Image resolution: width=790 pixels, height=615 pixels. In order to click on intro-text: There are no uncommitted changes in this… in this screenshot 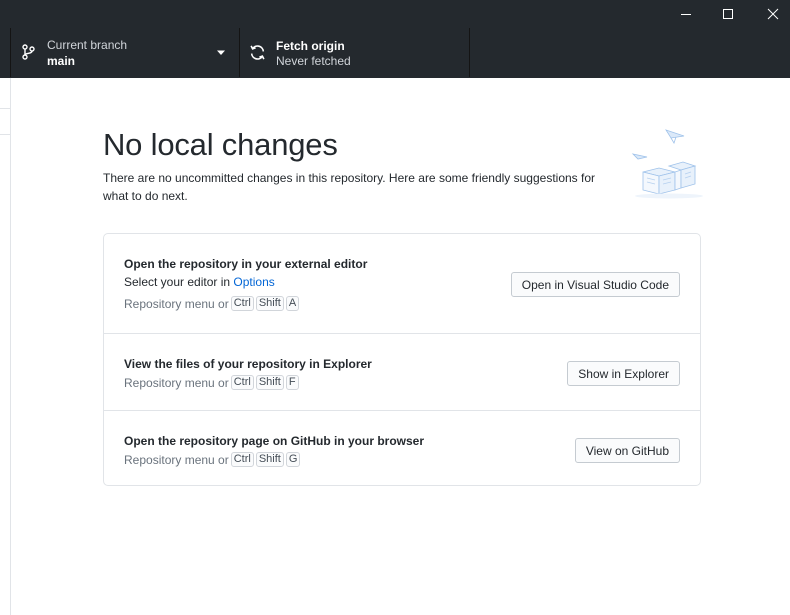, I will do `click(349, 187)`.